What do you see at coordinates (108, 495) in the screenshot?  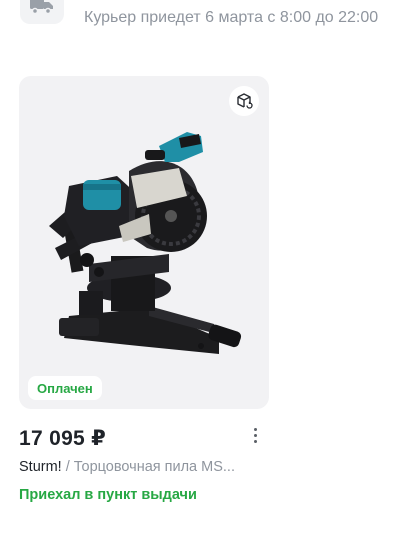 I see `order-status: Приехал в пункт выдачи` at bounding box center [108, 495].